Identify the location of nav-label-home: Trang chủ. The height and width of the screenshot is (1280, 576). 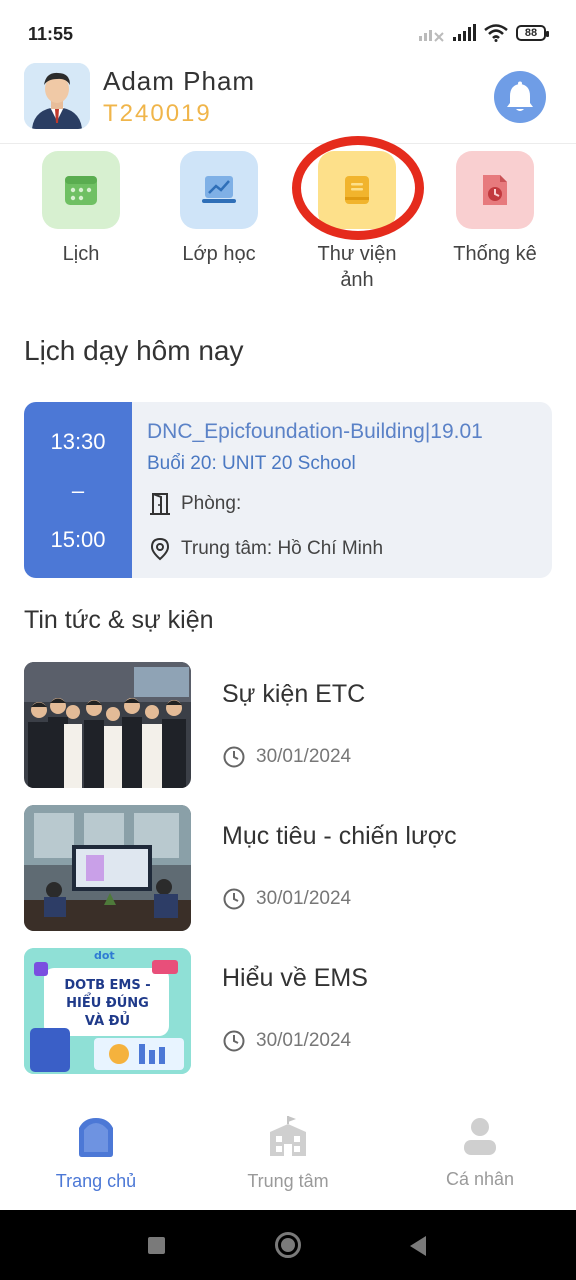
(96, 1181).